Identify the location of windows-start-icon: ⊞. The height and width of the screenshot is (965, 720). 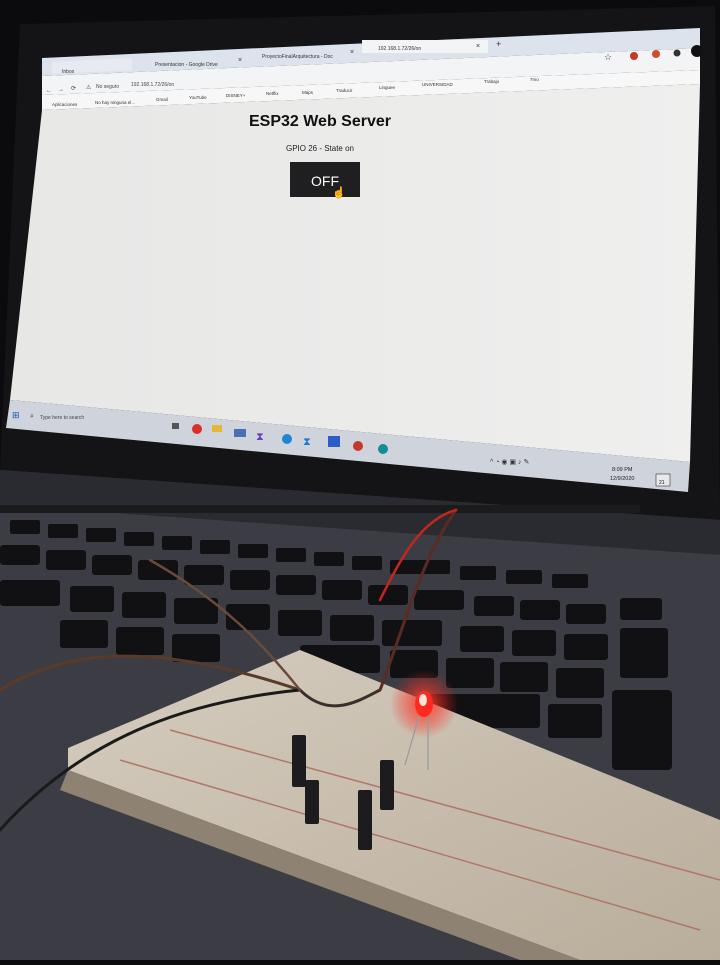
(16, 415).